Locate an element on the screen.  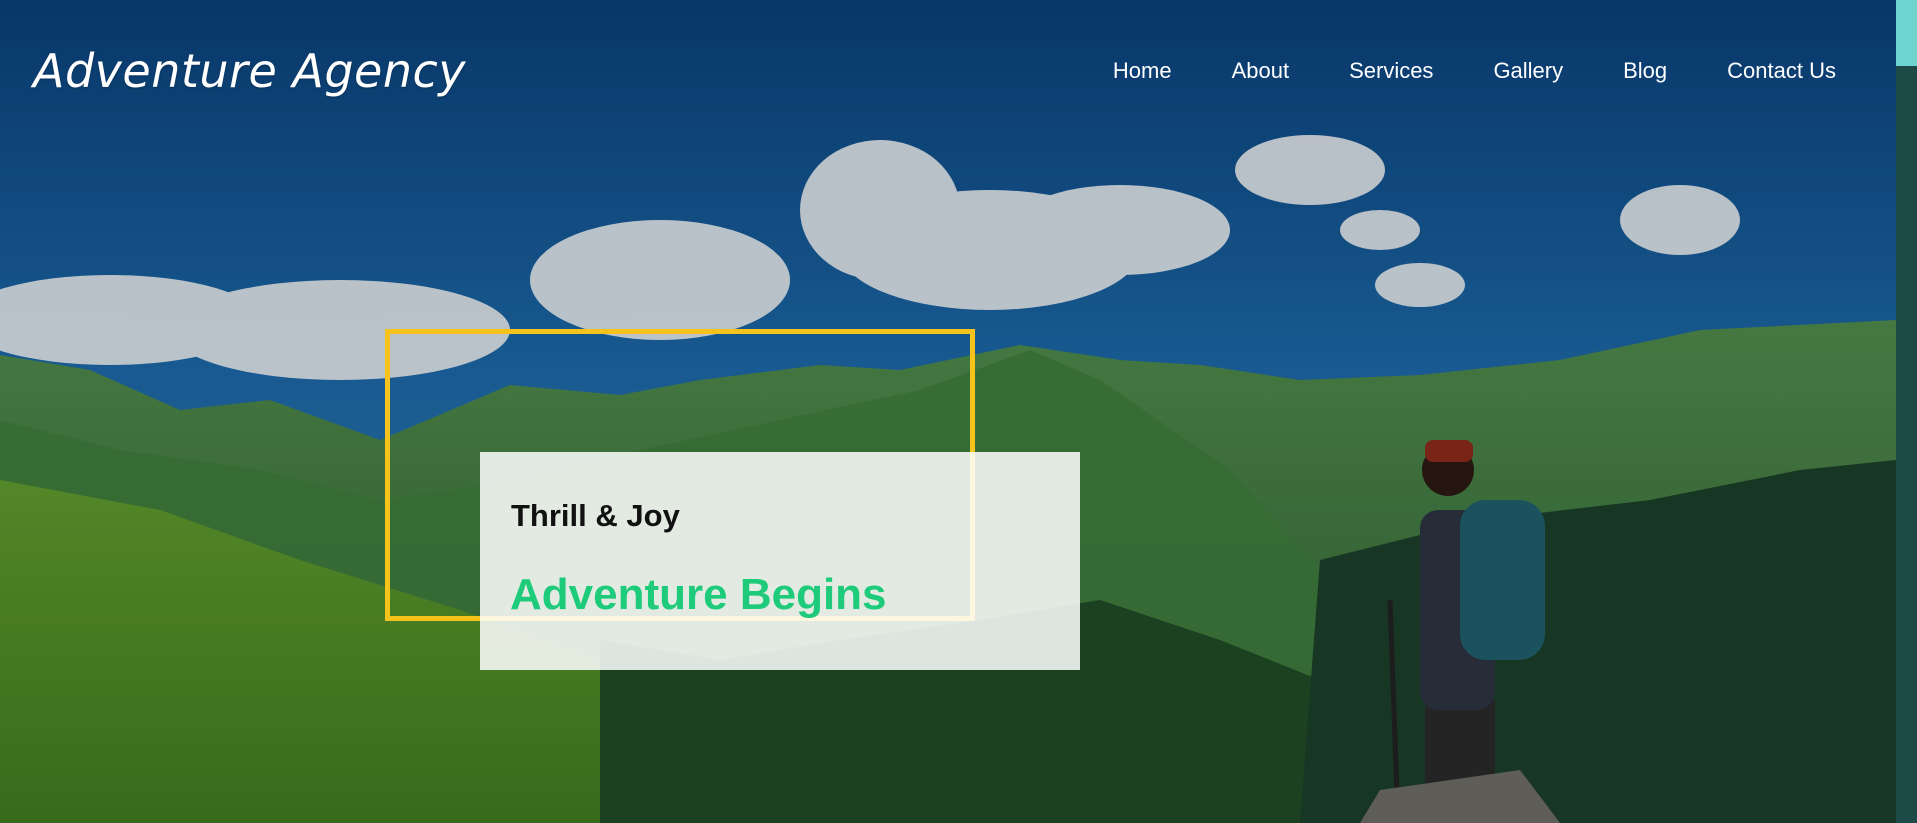
nav-home-link: Home is located at coordinates (1142, 71).